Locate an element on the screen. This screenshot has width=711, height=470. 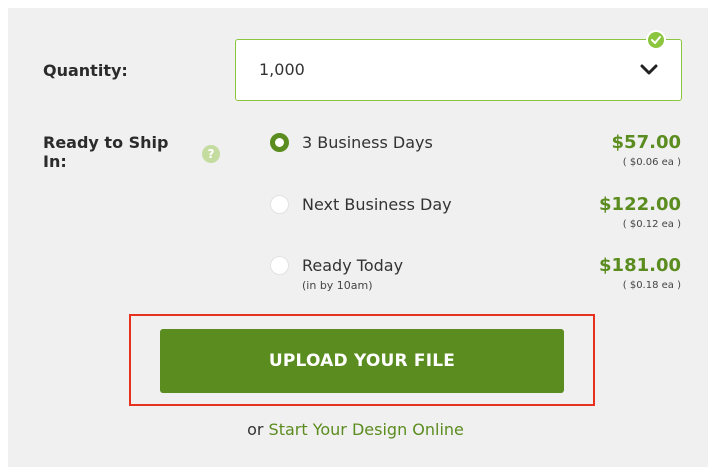
design-prefix: or is located at coordinates (255, 429).